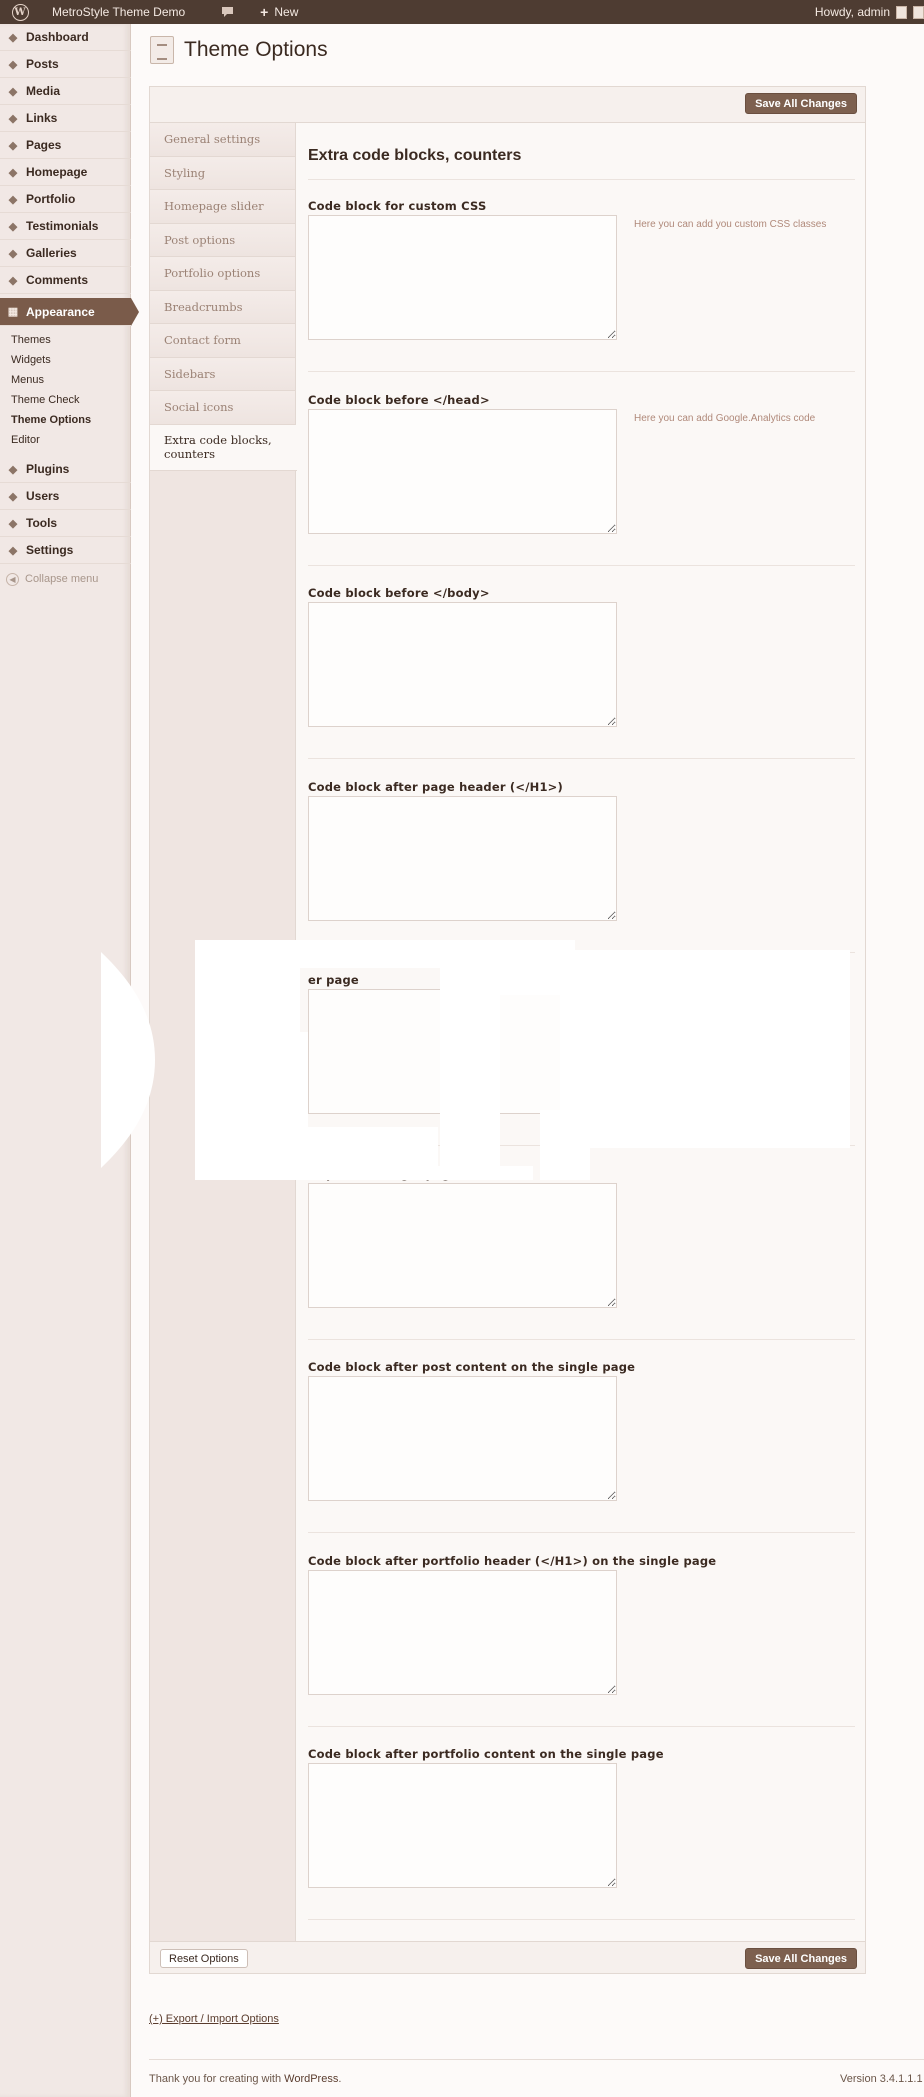  I want to click on code-block-label: Code block before </head>, so click(399, 399).